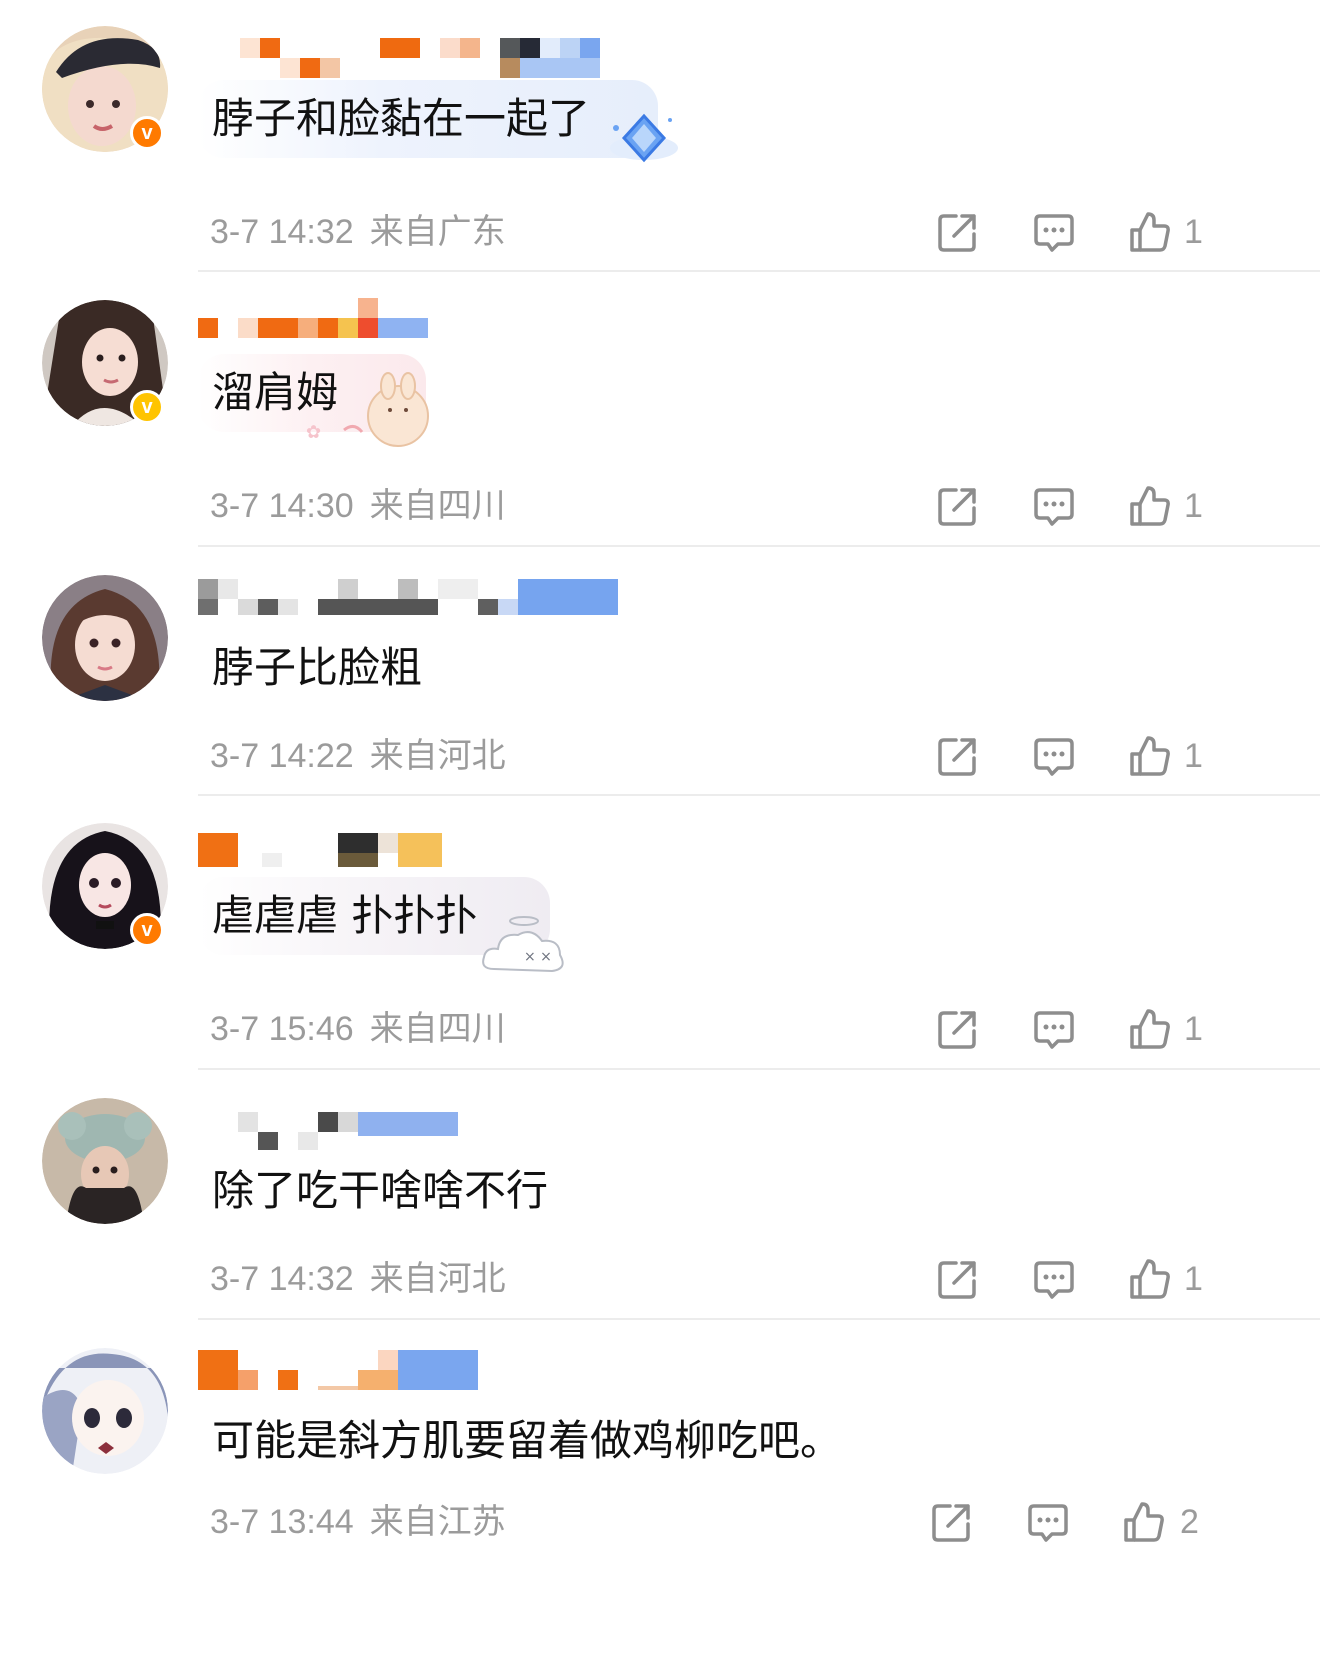 The width and height of the screenshot is (1320, 1667). What do you see at coordinates (358, 756) in the screenshot?
I see `comment-meta: 3-7 14:22 来自河北` at bounding box center [358, 756].